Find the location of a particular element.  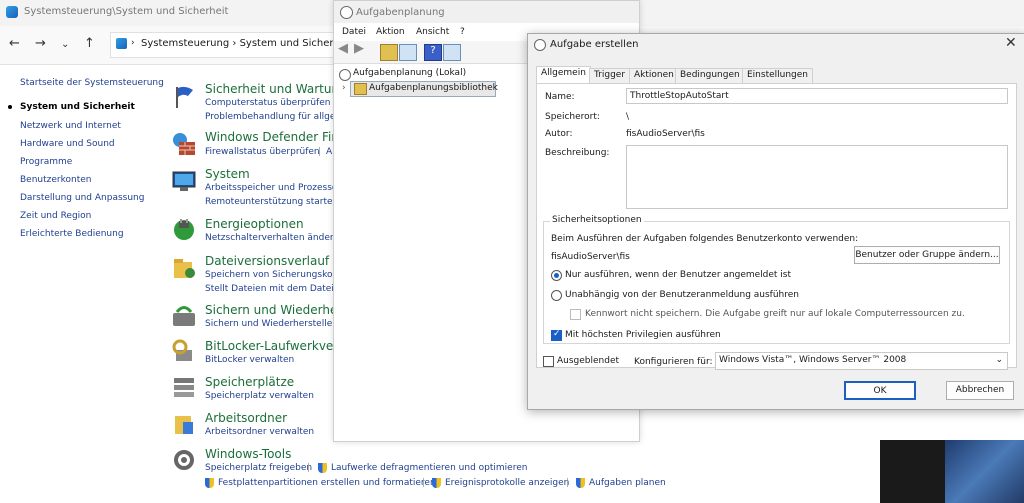

close-icon: ✕ is located at coordinates (1011, 43).